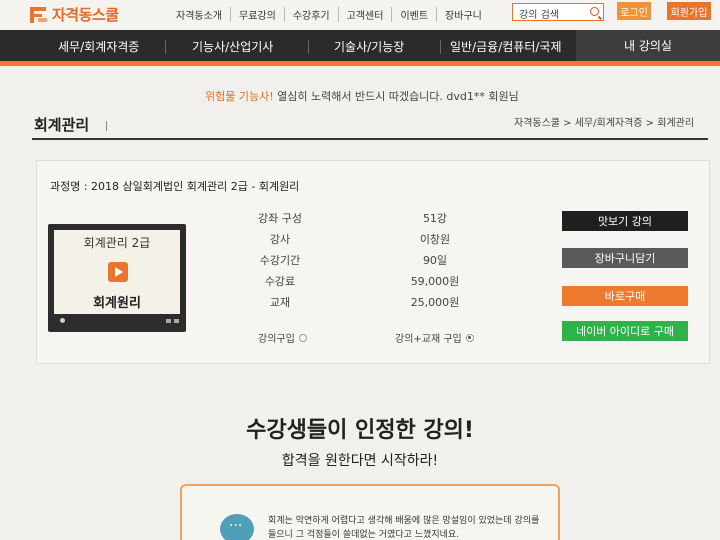  Describe the element at coordinates (117, 303) in the screenshot. I see `thumbnail-bottom-text: 회계원리` at that location.